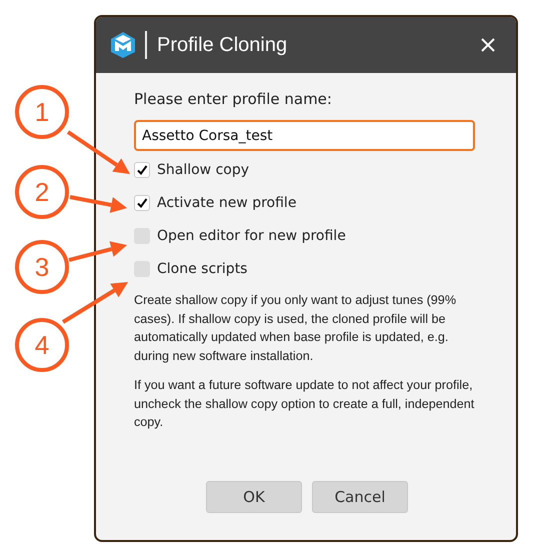 The width and height of the screenshot is (533, 556). Describe the element at coordinates (123, 45) in the screenshot. I see `logo-icon` at that location.